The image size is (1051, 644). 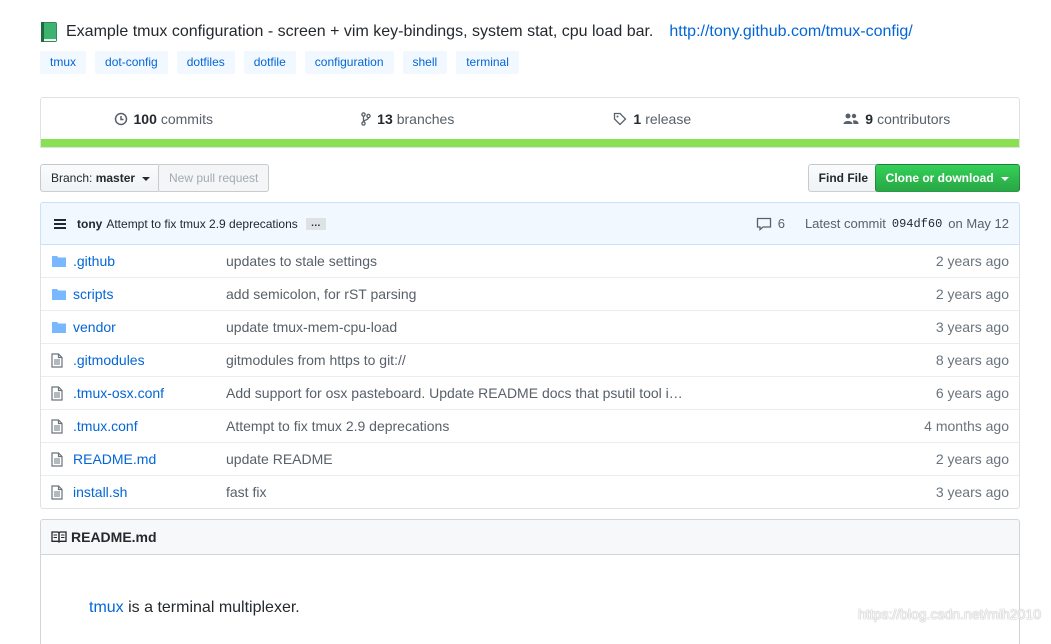 I want to click on topic-tag: dot-config, so click(x=131, y=62).